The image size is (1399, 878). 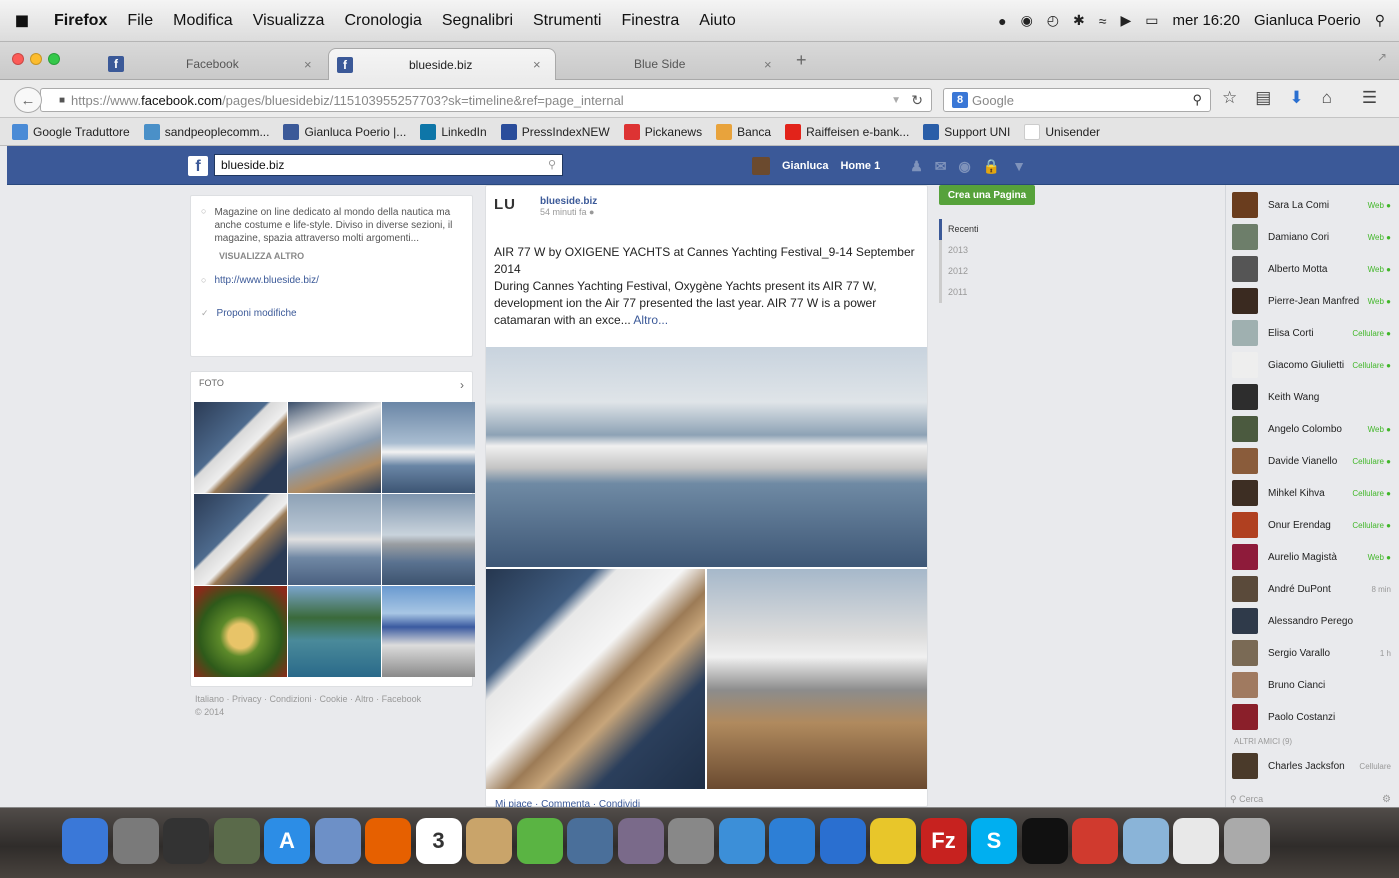 I want to click on cyberduck-icon, so click(x=893, y=841).